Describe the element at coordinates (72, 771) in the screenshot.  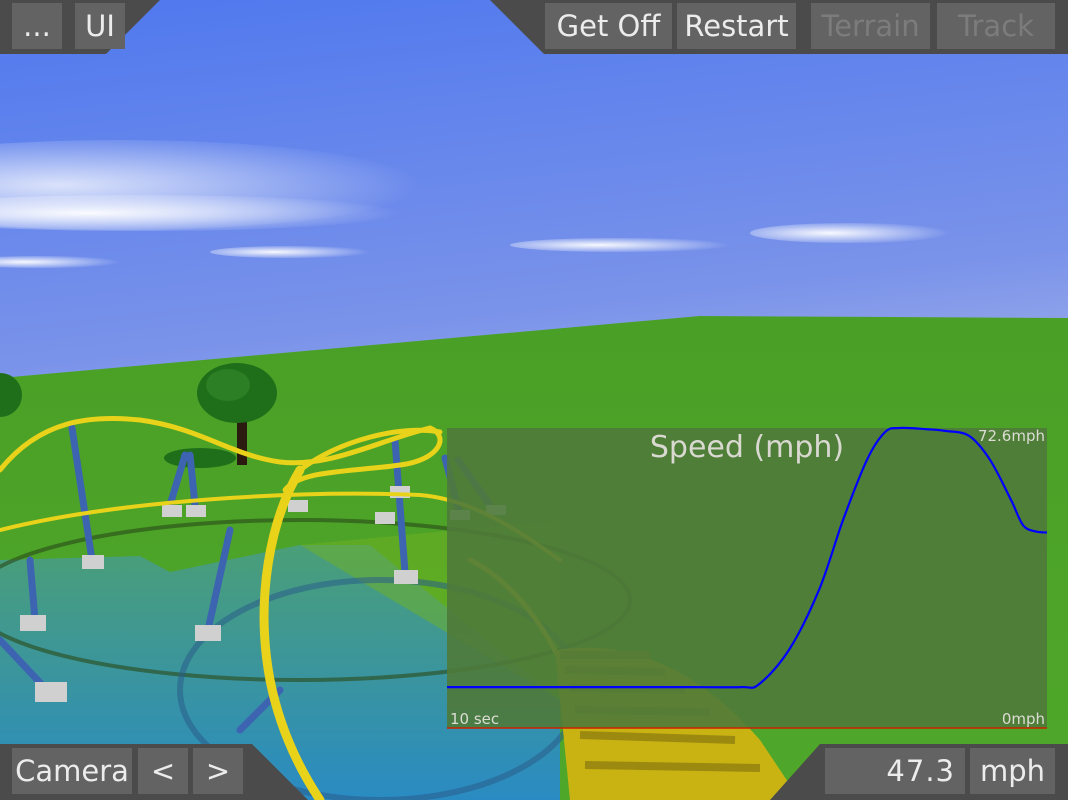
I see `camera-button: Camera` at that location.